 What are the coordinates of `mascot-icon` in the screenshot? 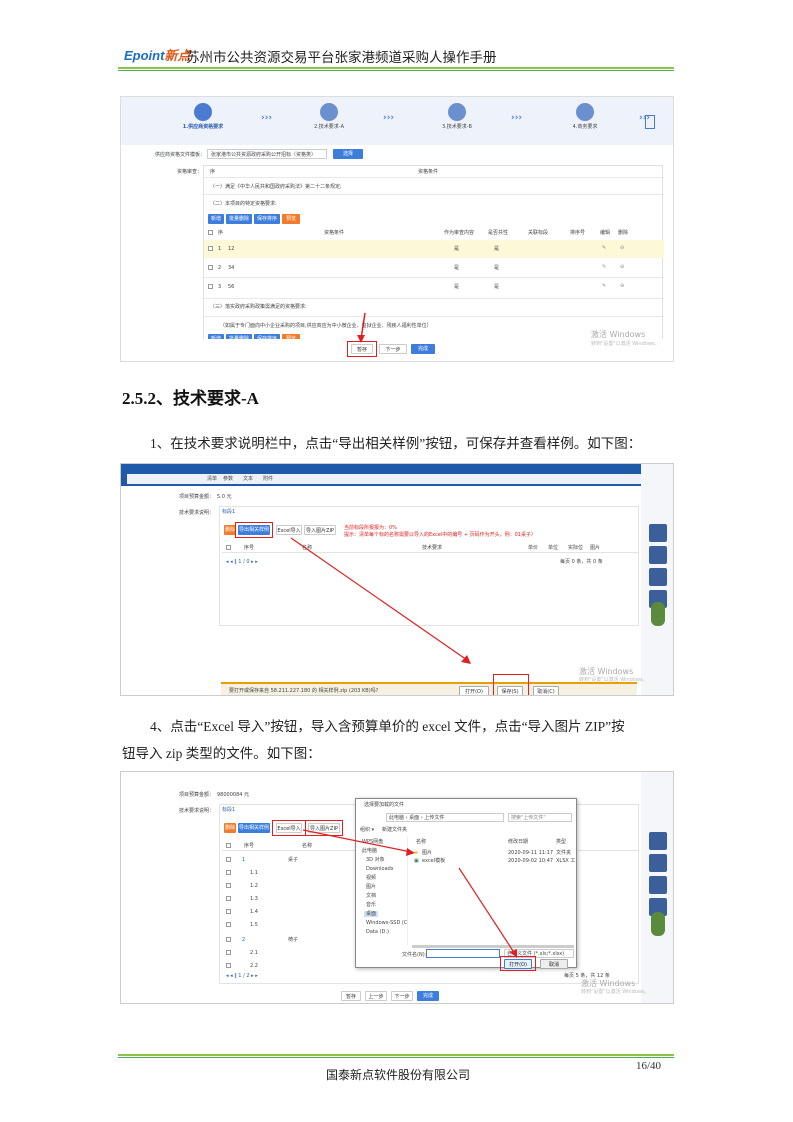 It's located at (658, 614).